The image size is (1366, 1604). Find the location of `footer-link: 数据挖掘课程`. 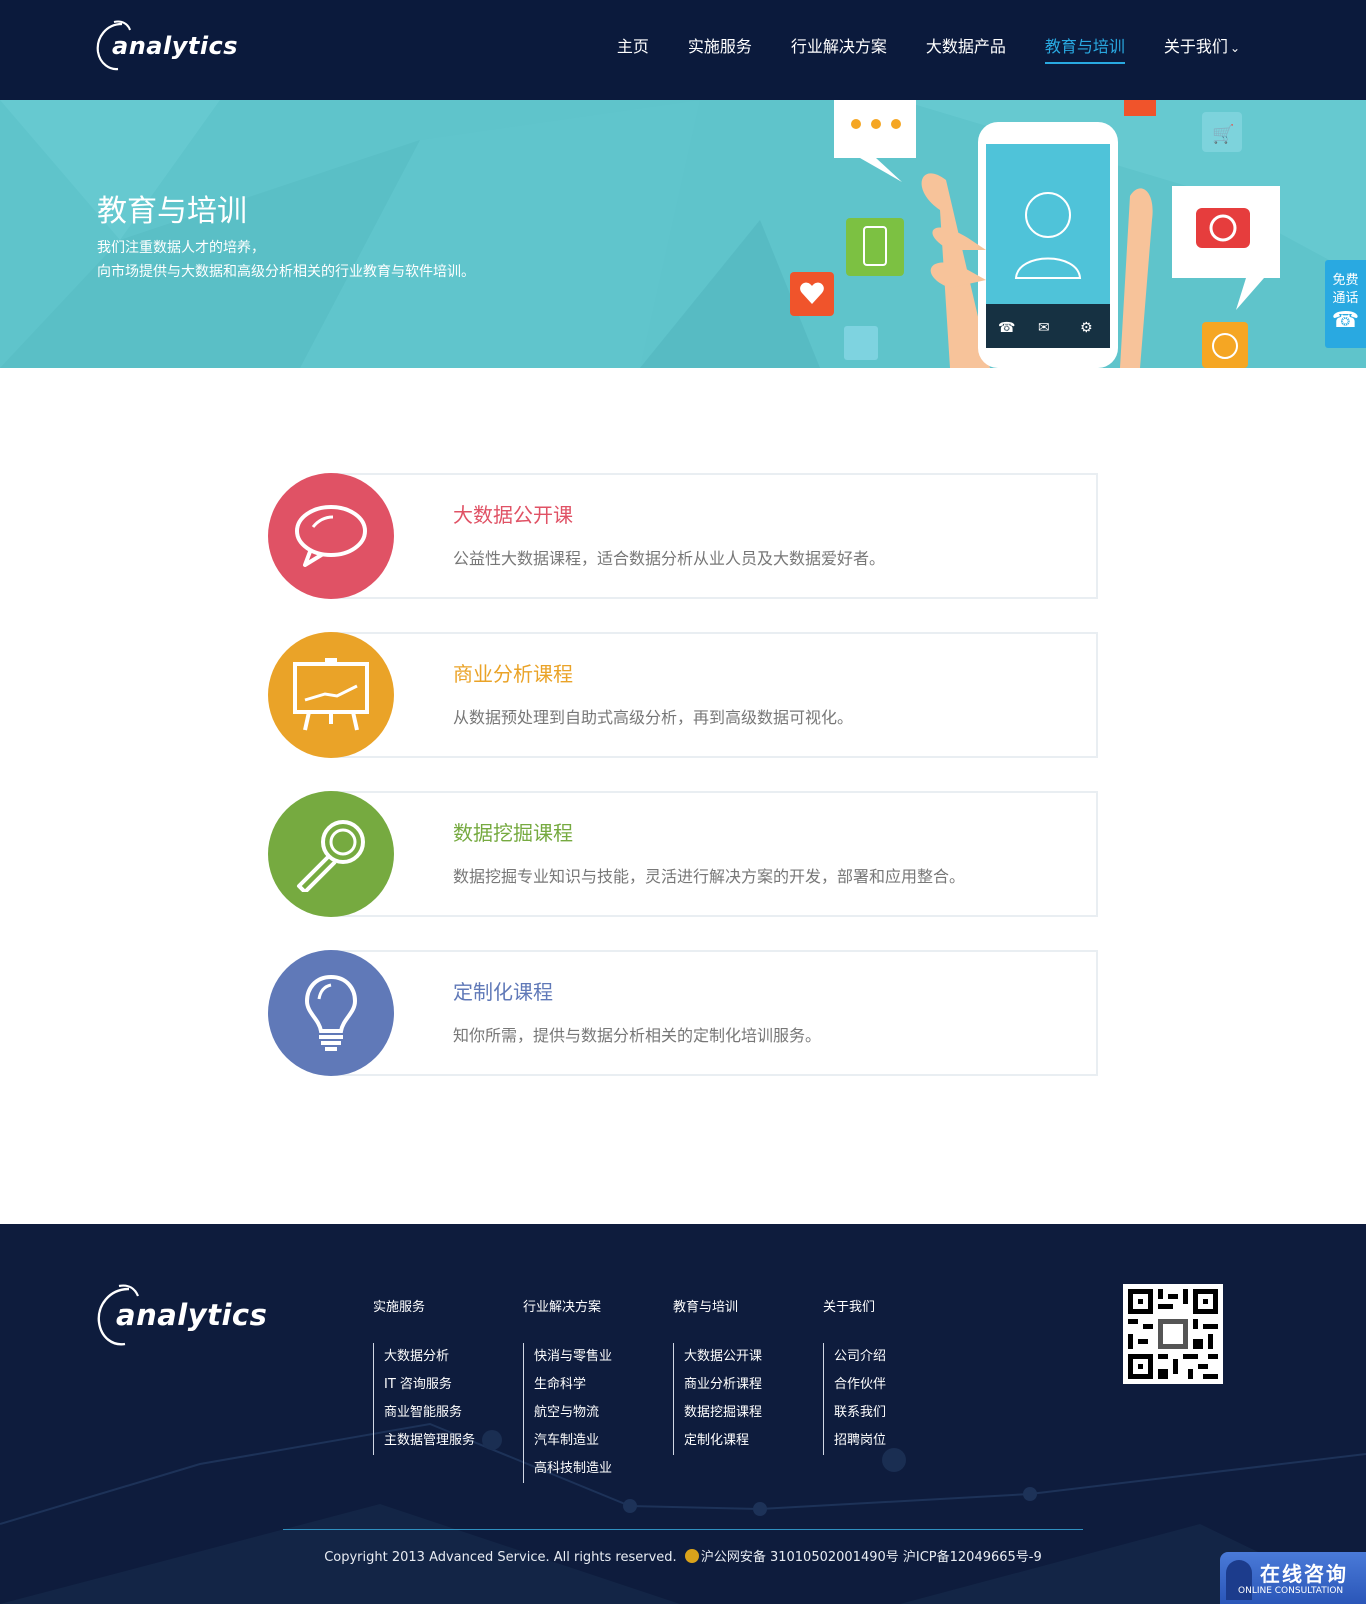

footer-link: 数据挖掘课程 is located at coordinates (723, 1413).